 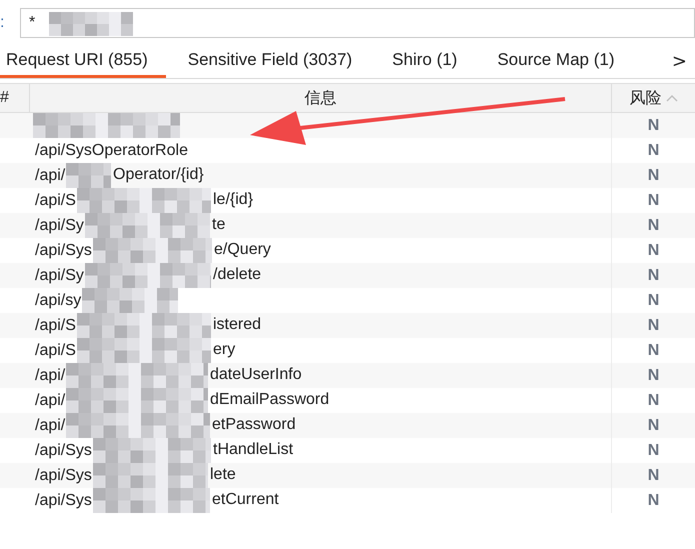 I want to click on filter-field: *, so click(x=357, y=23).